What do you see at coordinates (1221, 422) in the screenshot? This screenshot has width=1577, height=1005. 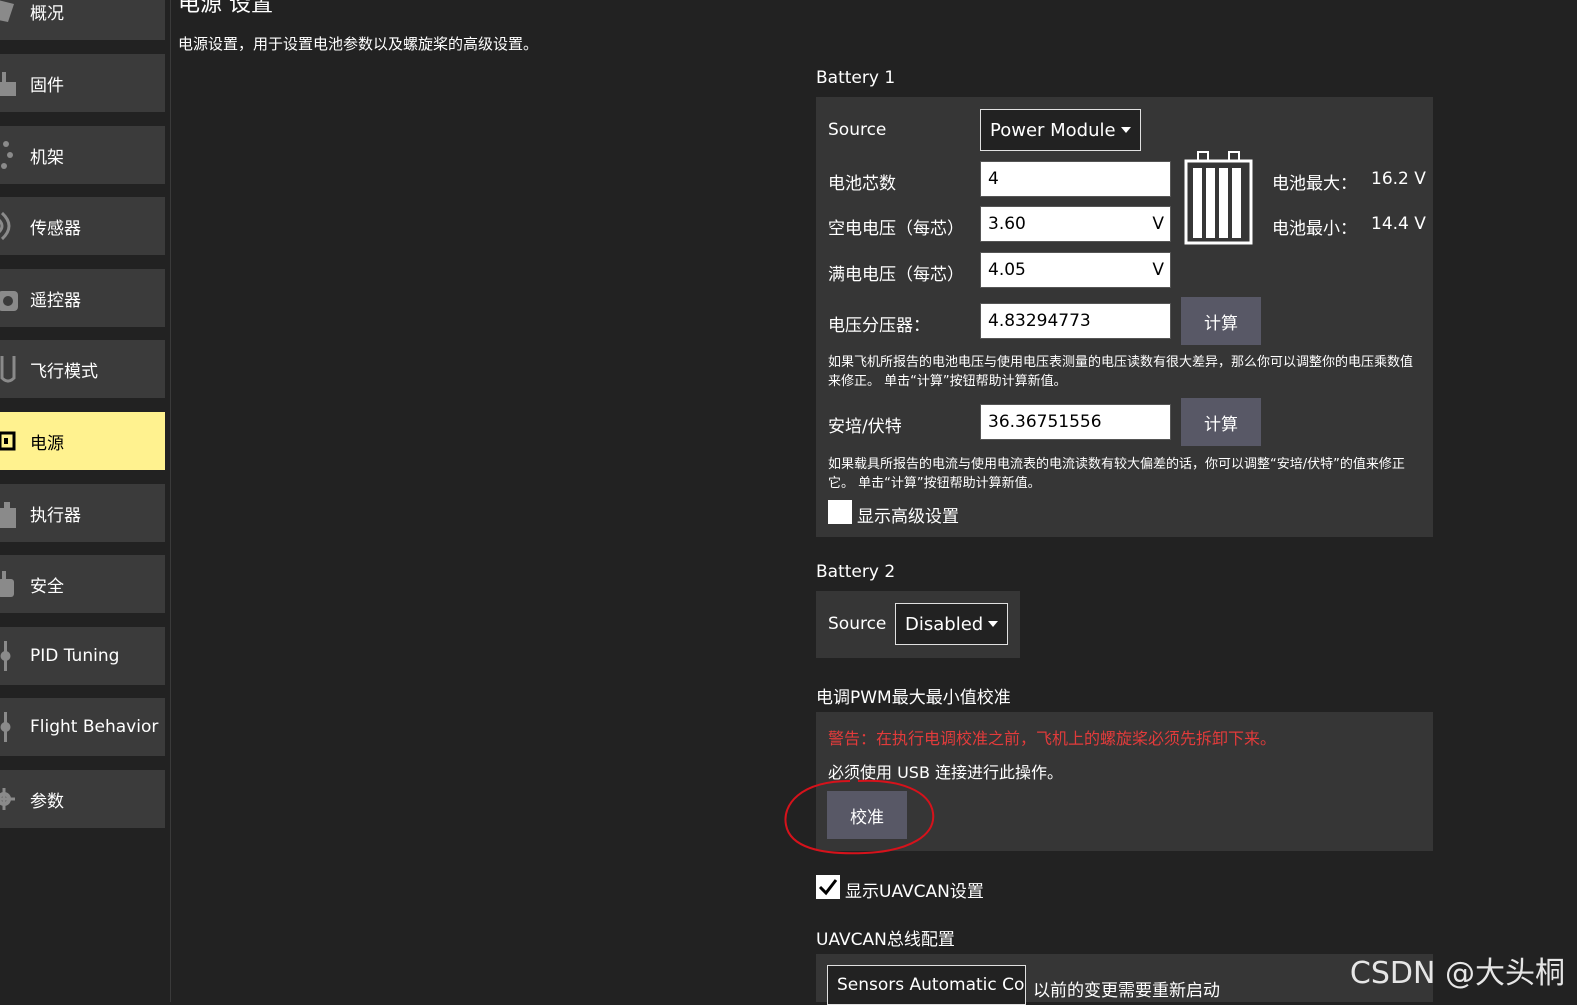 I see `amps-per-volt-calc-button: 计算` at bounding box center [1221, 422].